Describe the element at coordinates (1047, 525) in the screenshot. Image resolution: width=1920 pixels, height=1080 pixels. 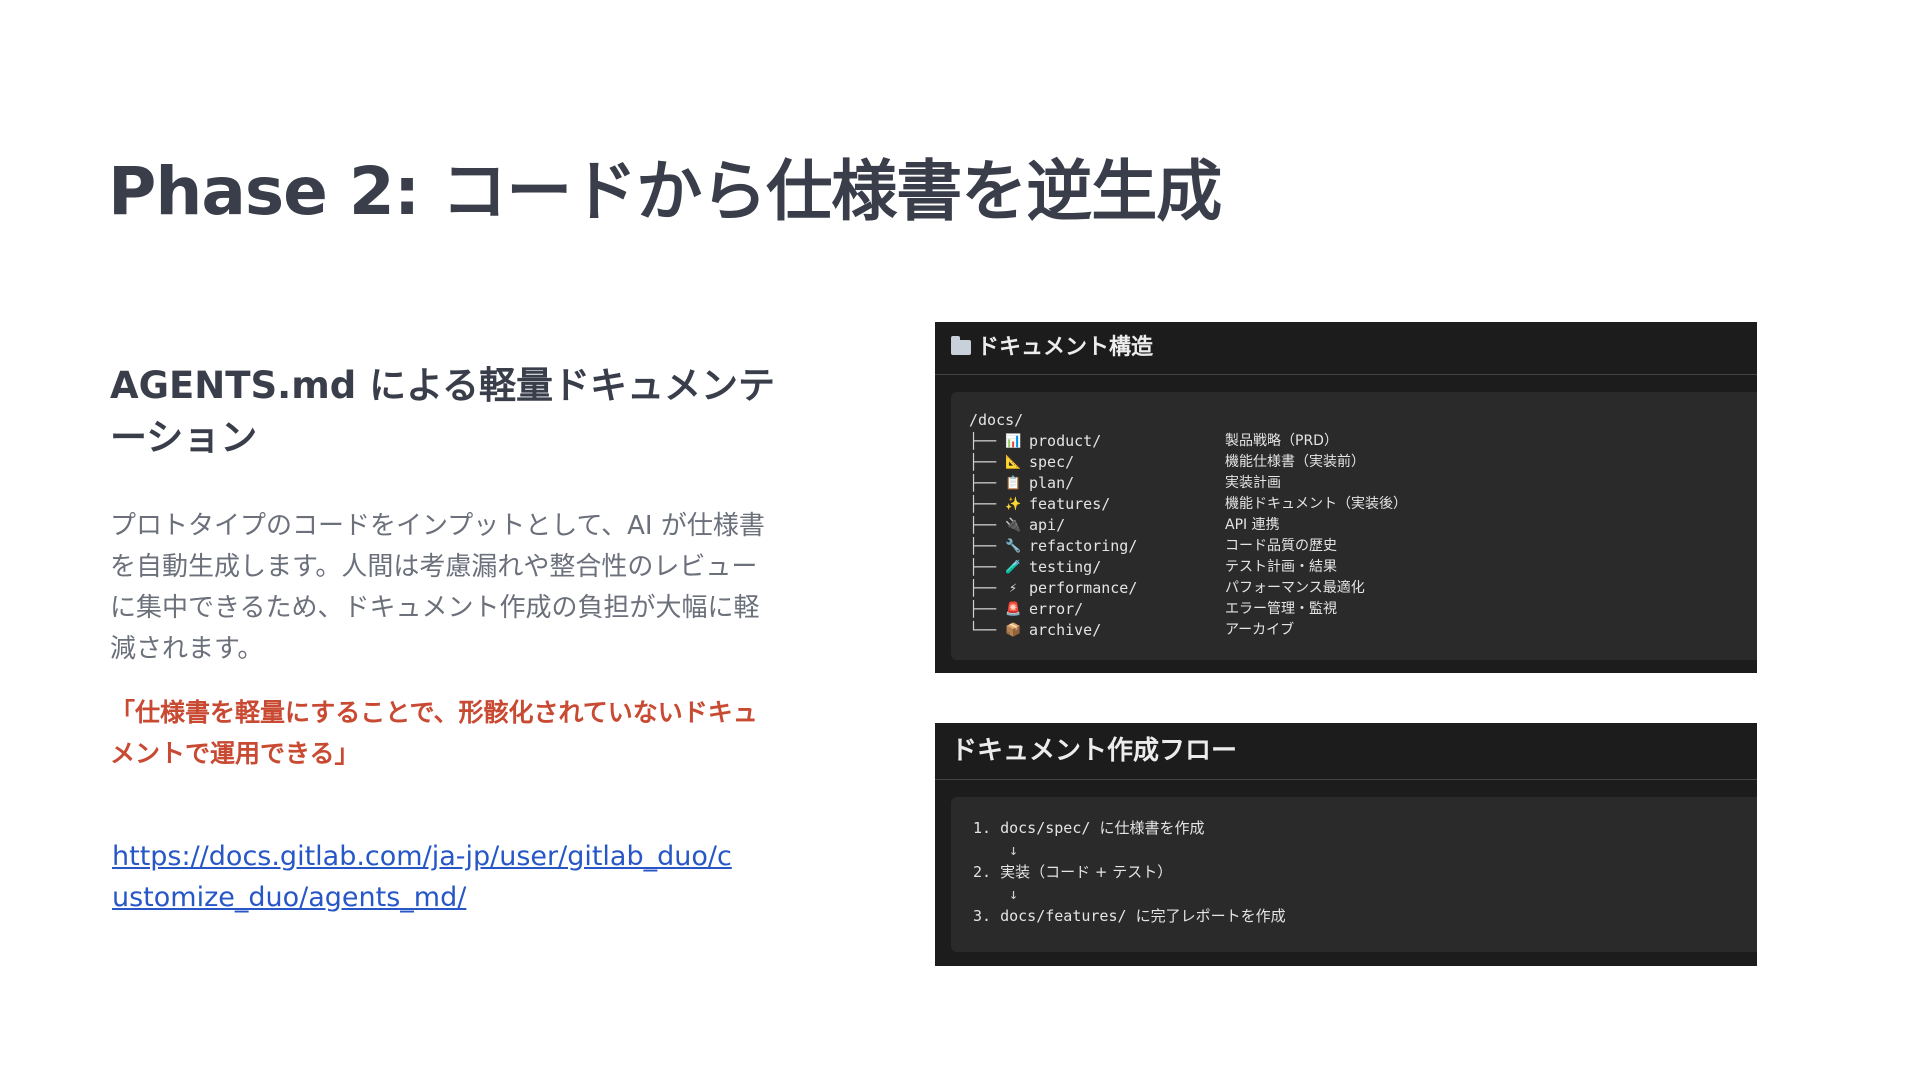
I see `tree-item-name: api/` at that location.